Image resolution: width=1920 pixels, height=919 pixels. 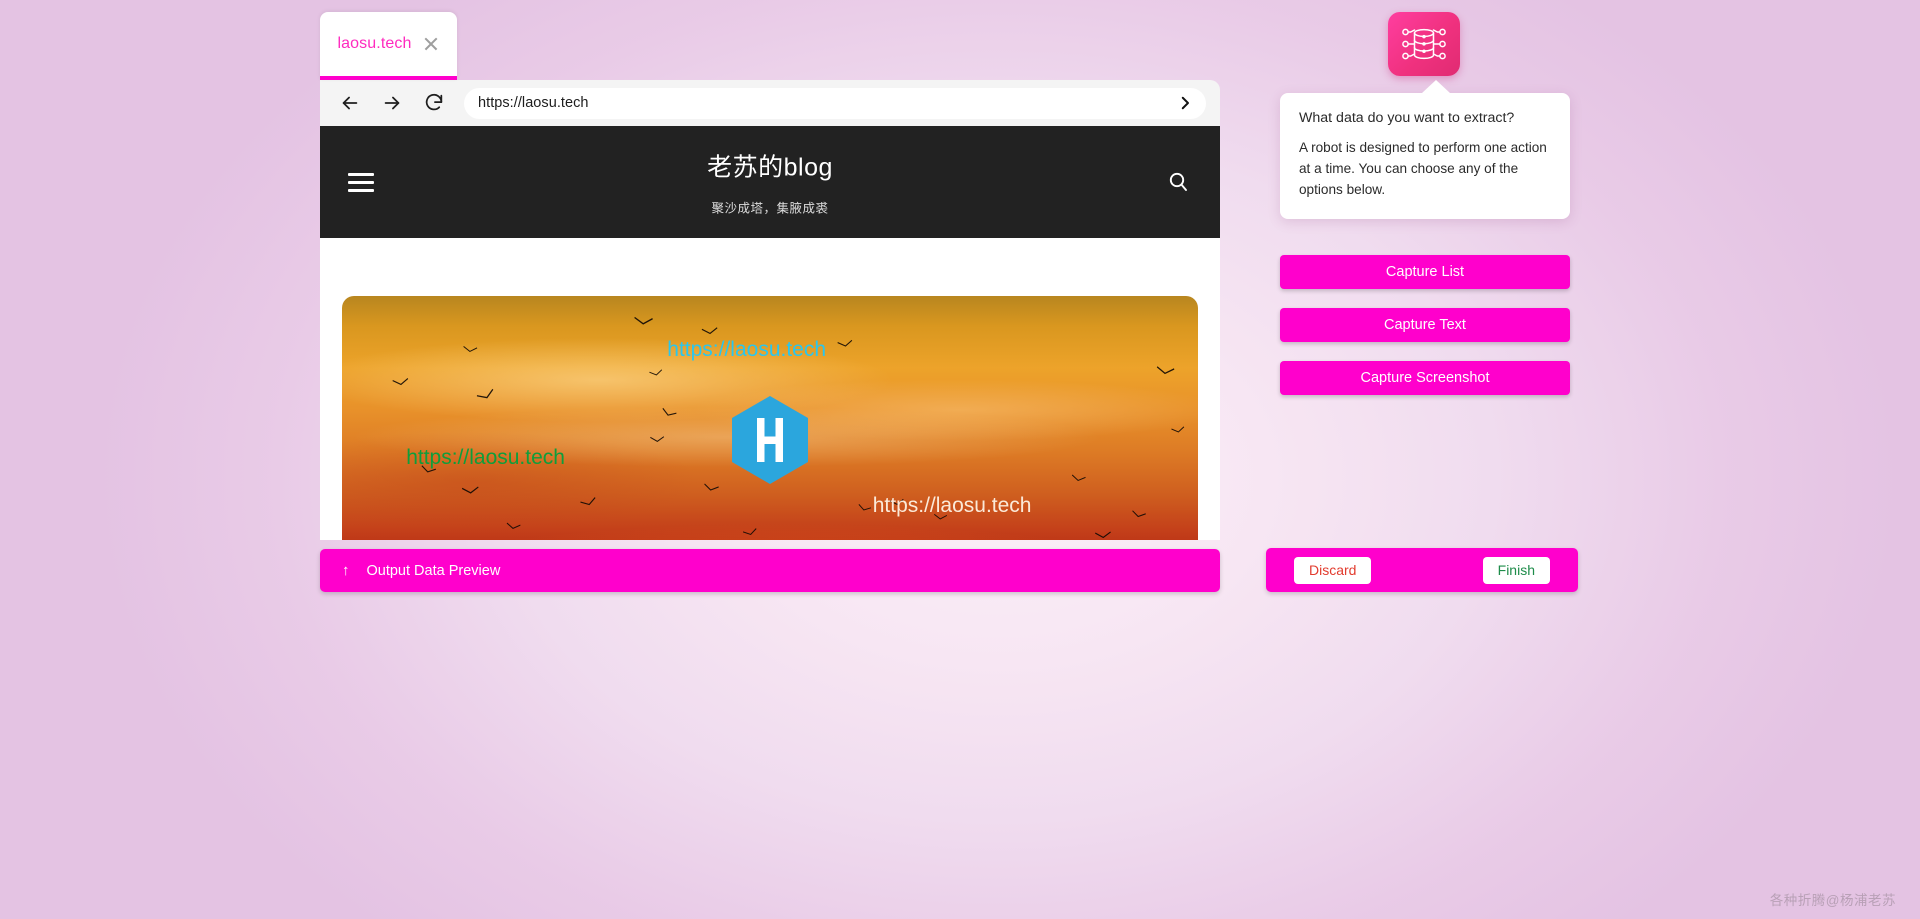 What do you see at coordinates (434, 103) in the screenshot?
I see `reload-icon` at bounding box center [434, 103].